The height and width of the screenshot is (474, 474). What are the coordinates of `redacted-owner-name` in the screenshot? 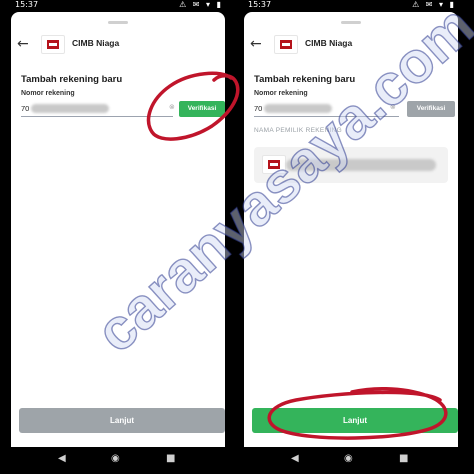 It's located at (361, 165).